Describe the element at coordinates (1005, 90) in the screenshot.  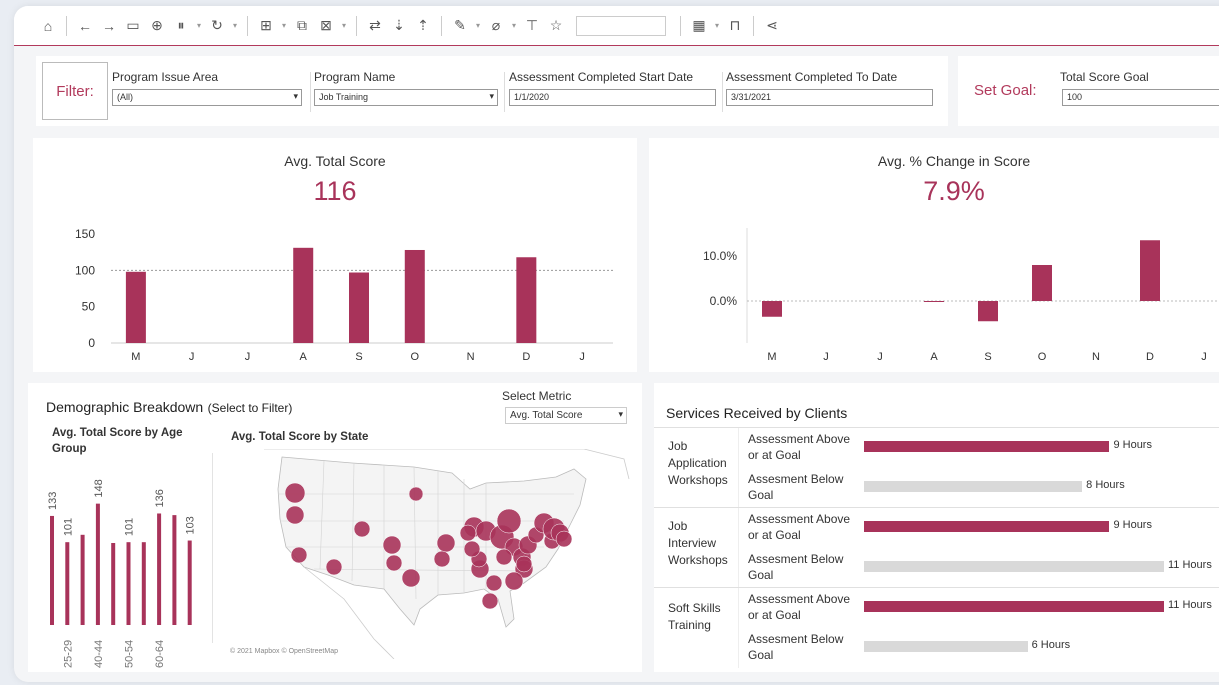
I see `set-goal-label: Set Goal:` at that location.